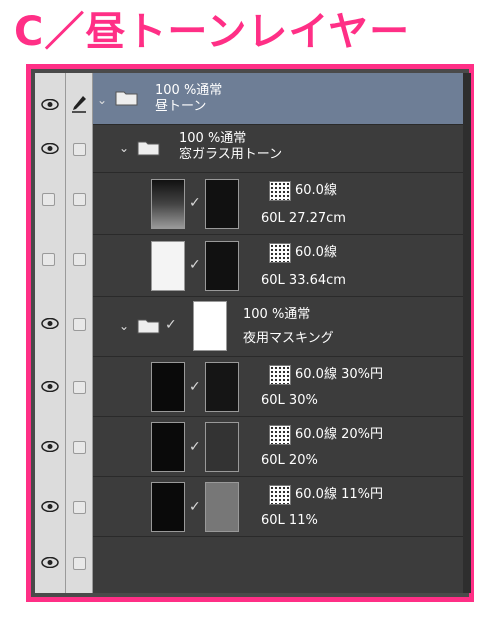  I want to click on layer-row-folder: ⌄ 100 %通常 昼トーン, so click(279, 99).